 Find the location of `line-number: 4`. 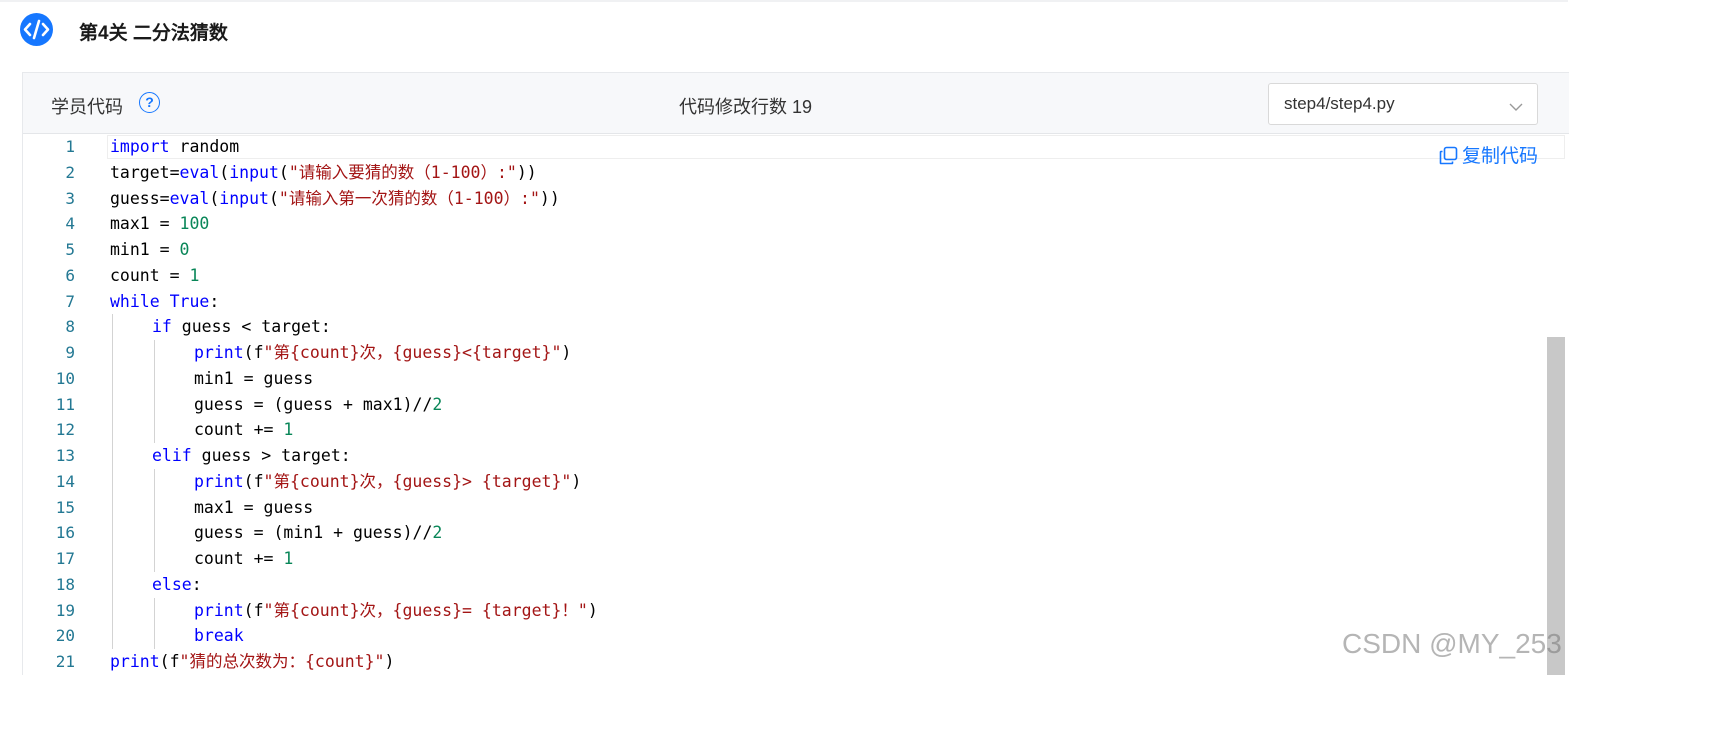

line-number: 4 is located at coordinates (70, 224).